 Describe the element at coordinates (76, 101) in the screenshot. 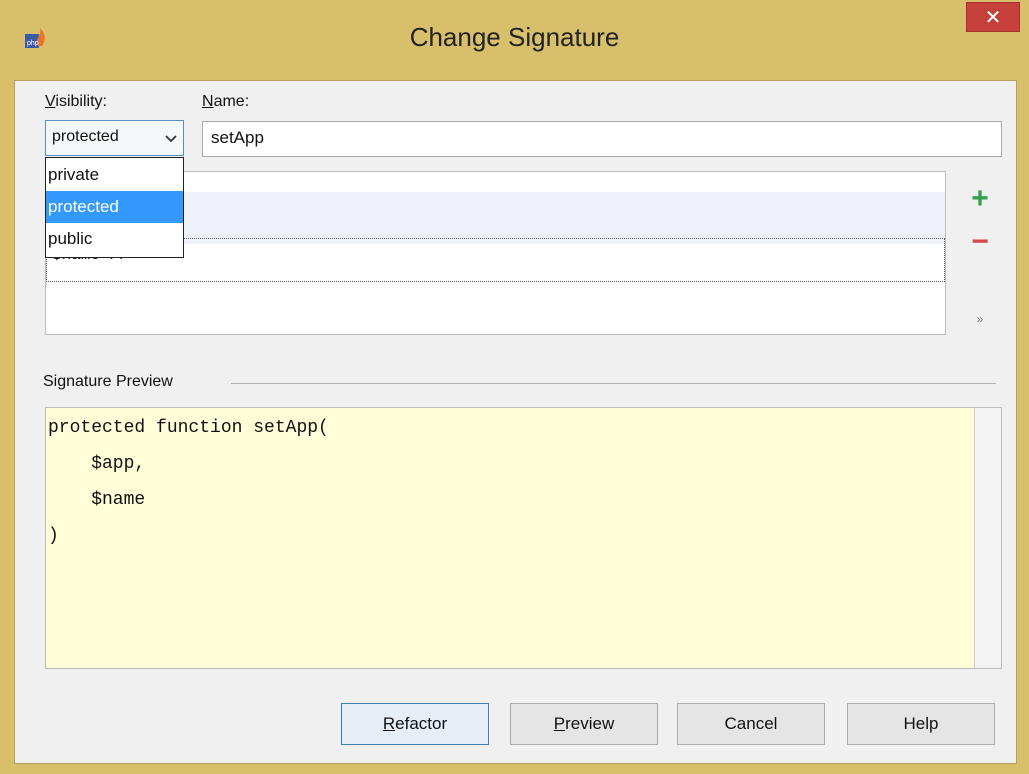

I see `visibility-label: Visibility:` at that location.